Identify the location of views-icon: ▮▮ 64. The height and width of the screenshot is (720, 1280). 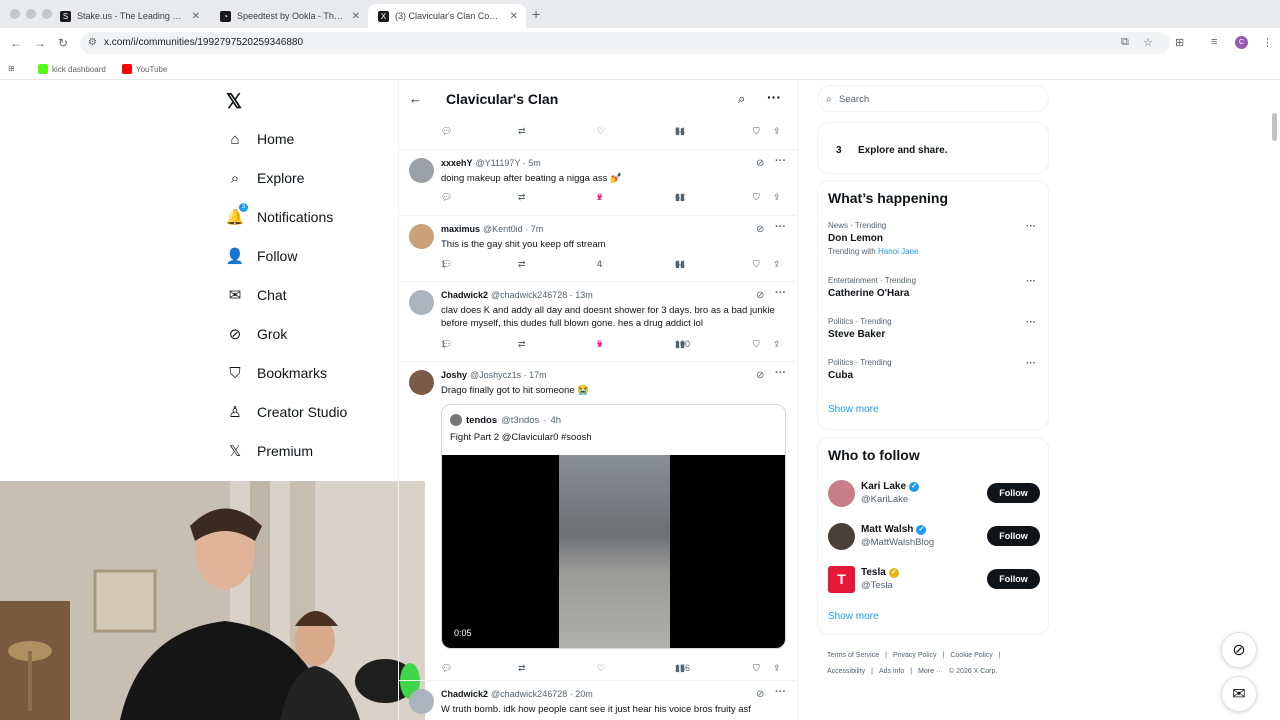
(680, 264).